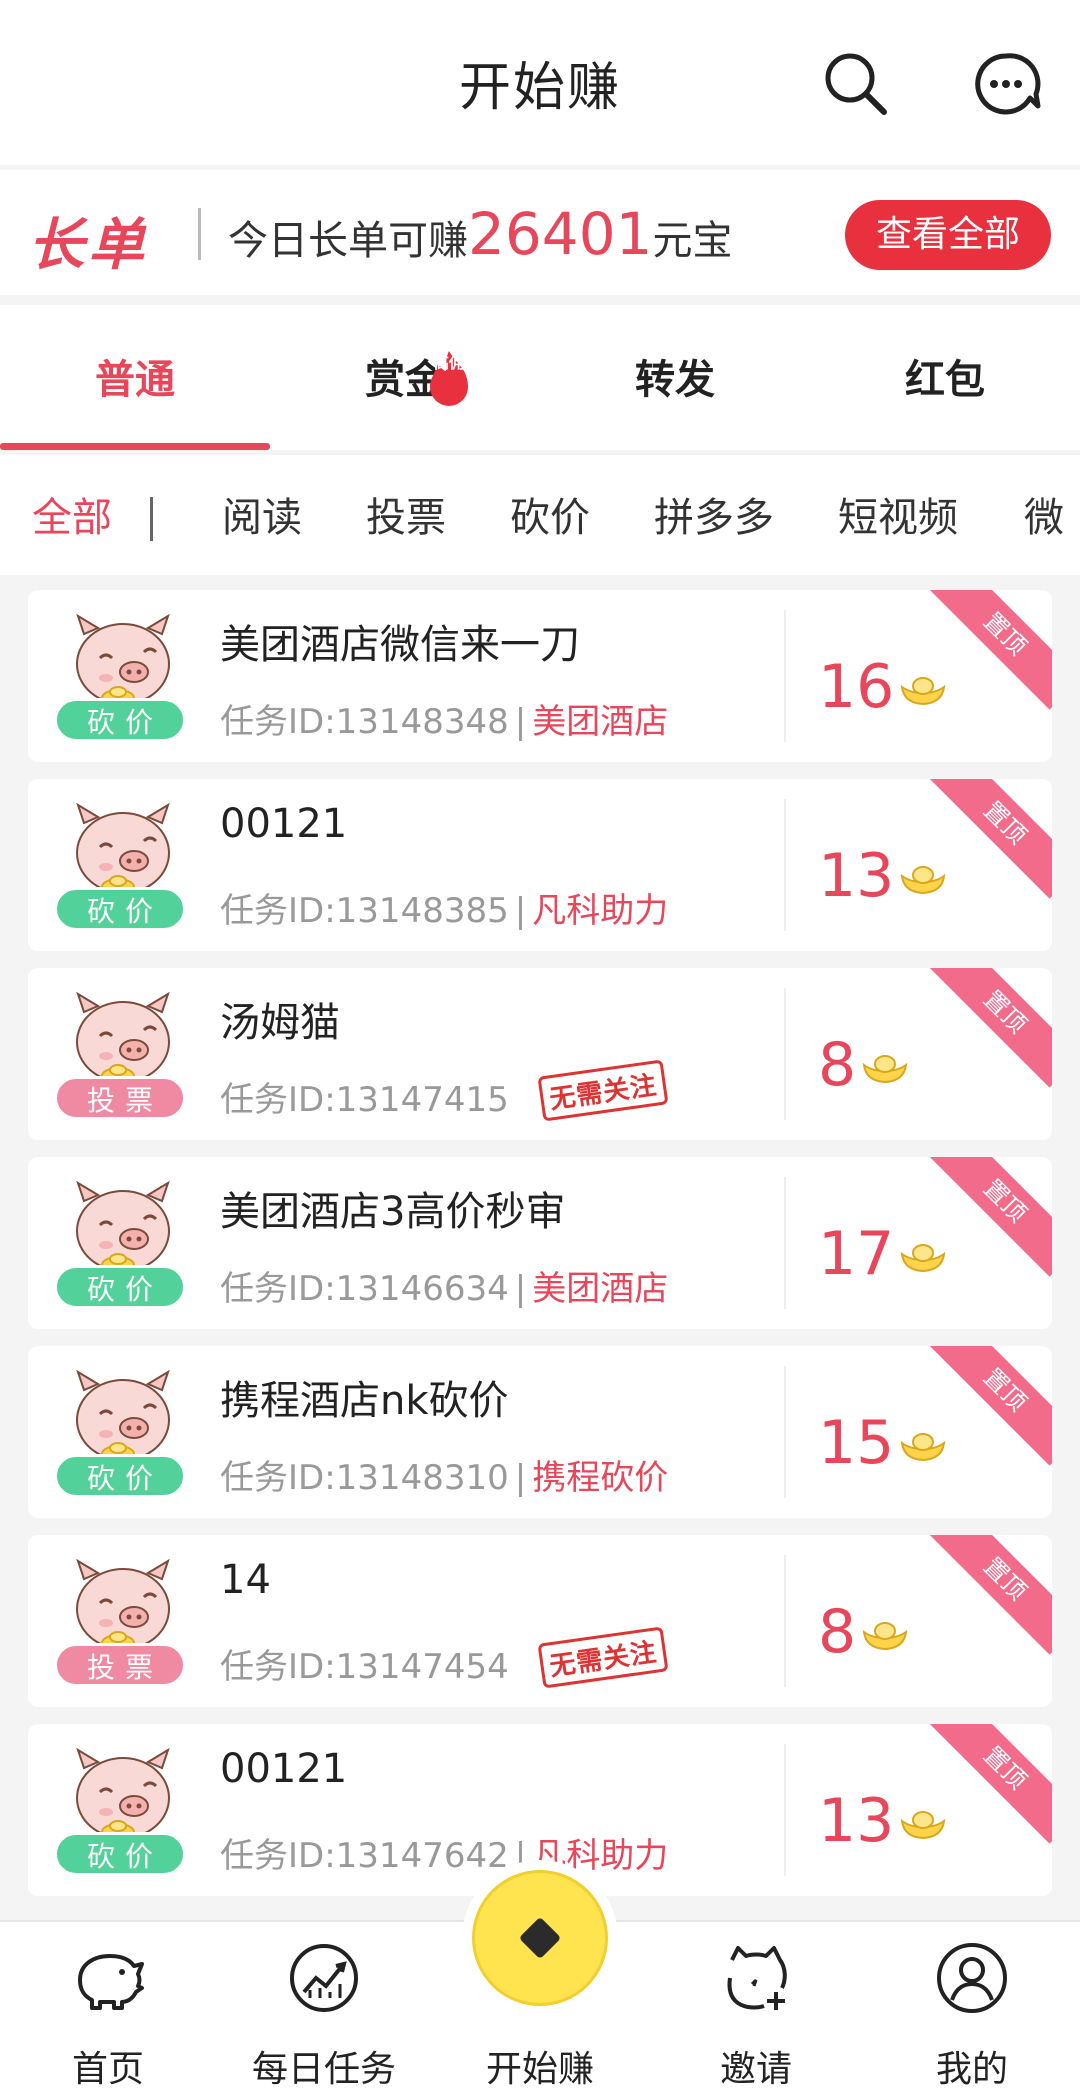 Image resolution: width=1080 pixels, height=2093 pixels. Describe the element at coordinates (540, 1243) in the screenshot. I see `task-card: 砍价 美团酒店3高价秒审 任务ID:13146634 | 美团酒店 17 置顶` at that location.